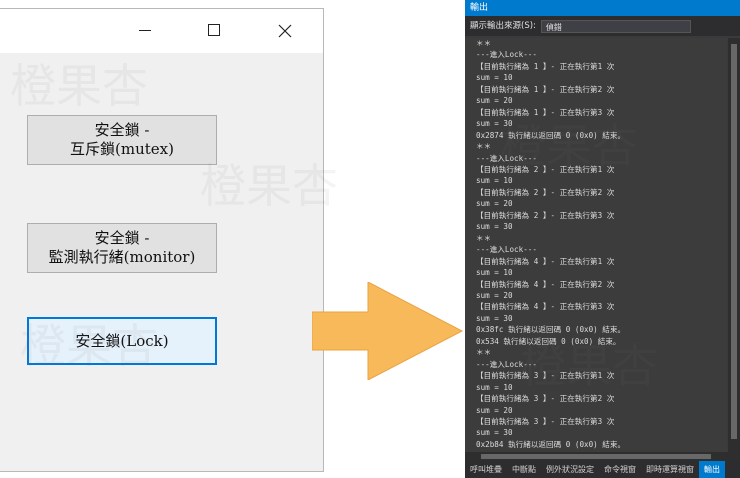  I want to click on output-toolbar: 顯示輸出來源(S): 偵錯, so click(602, 26).